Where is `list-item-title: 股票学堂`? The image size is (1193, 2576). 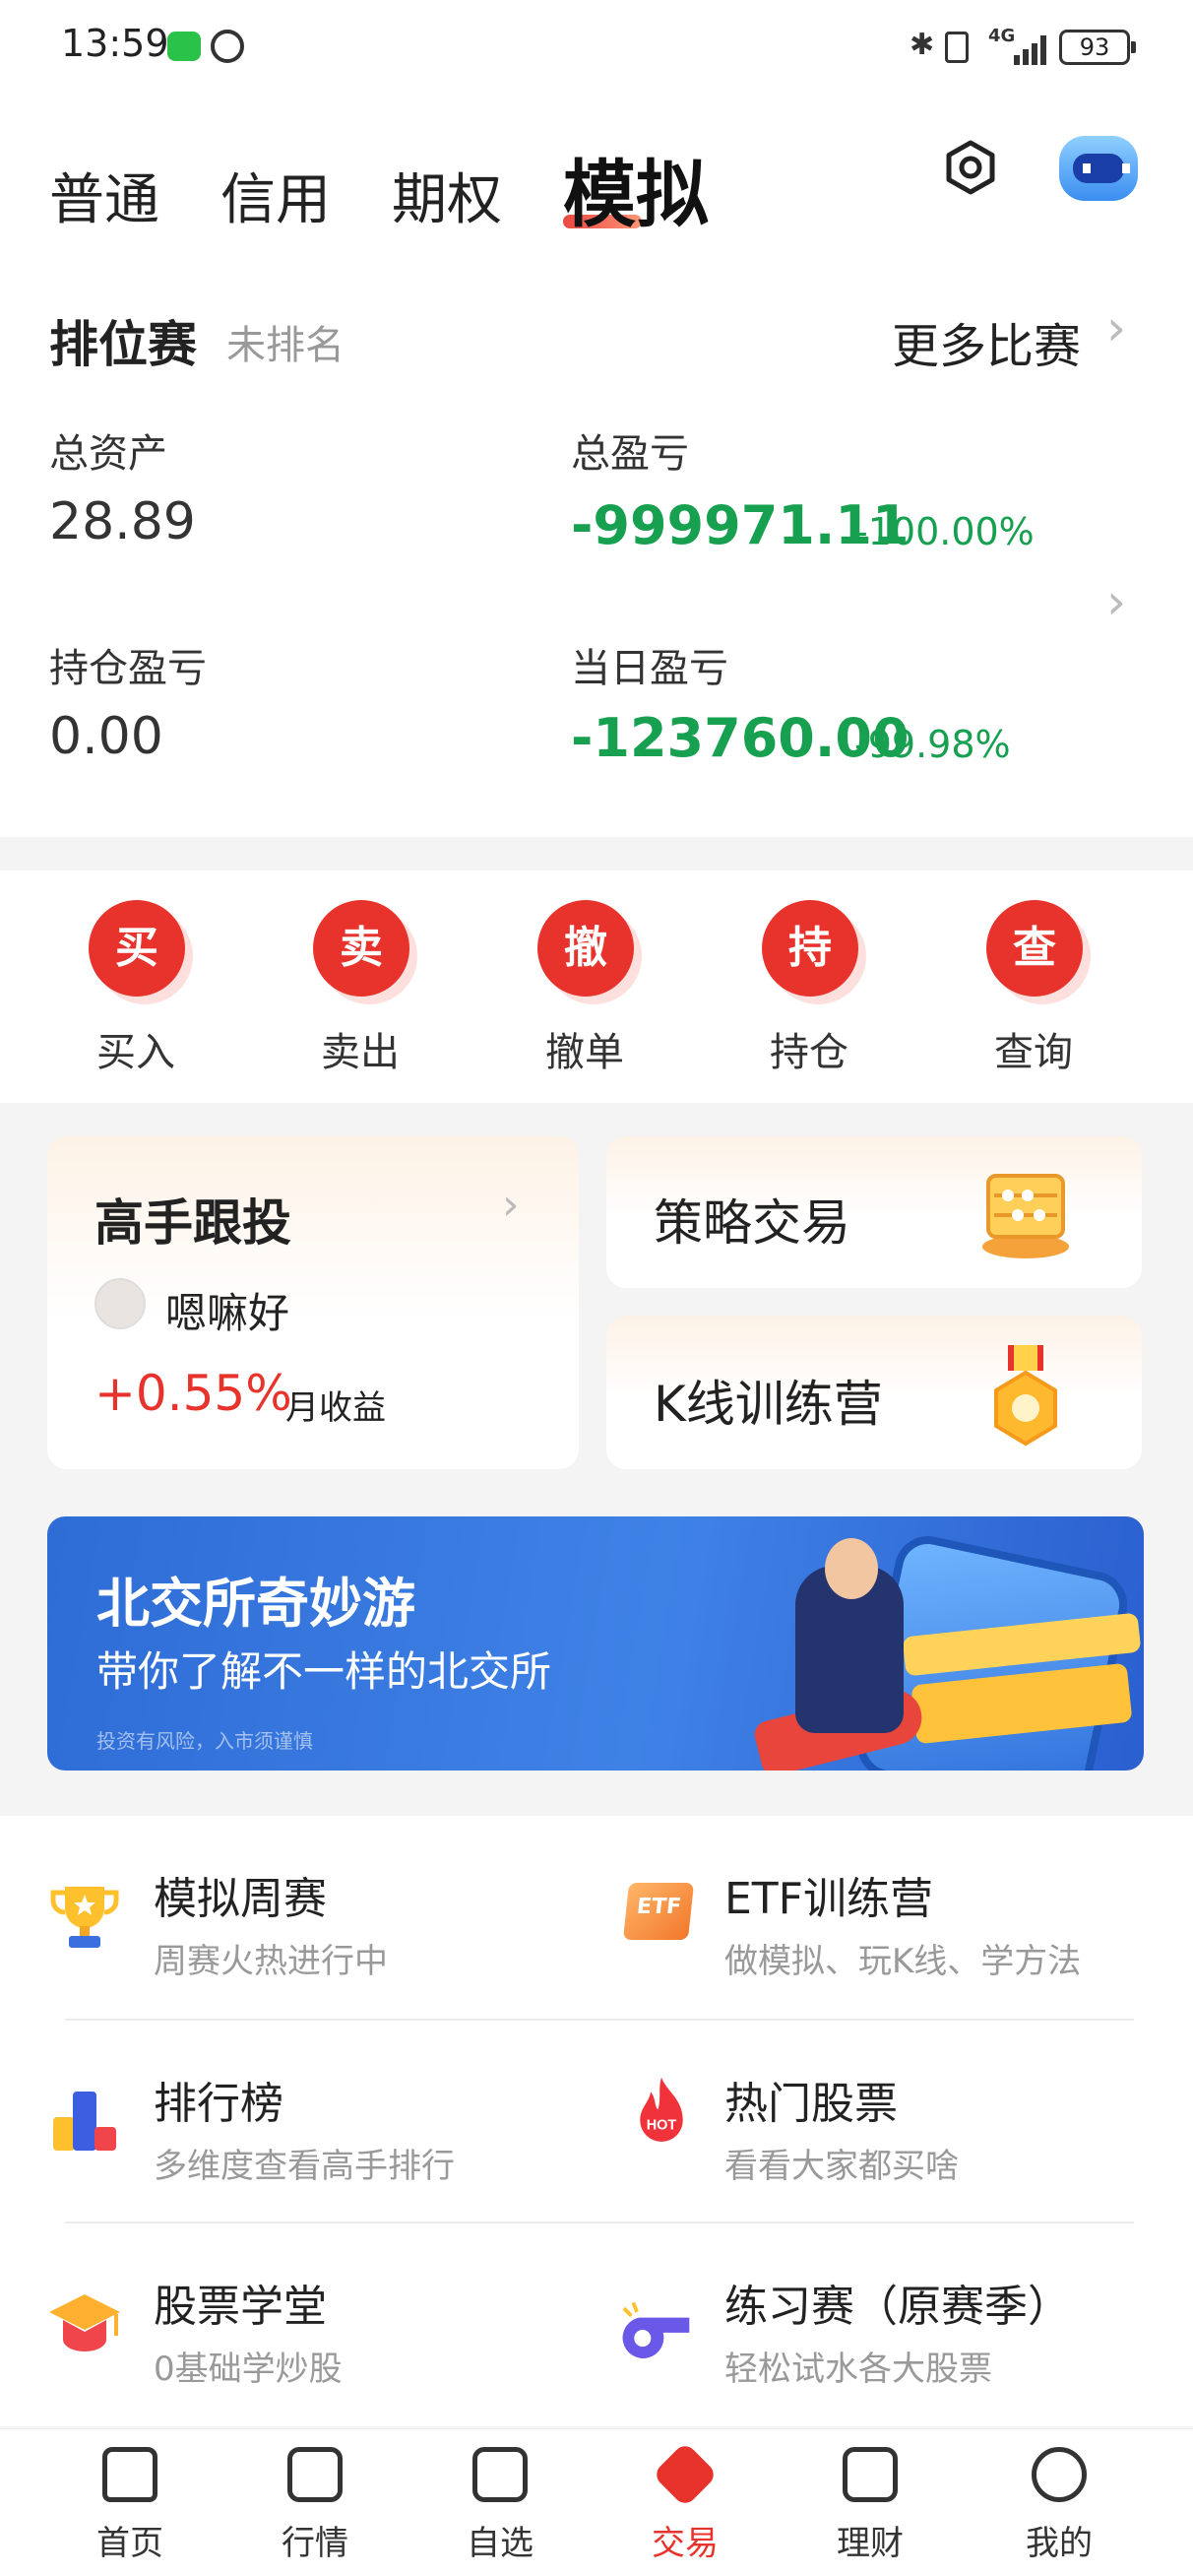
list-item-title: 股票学堂 is located at coordinates (240, 2307).